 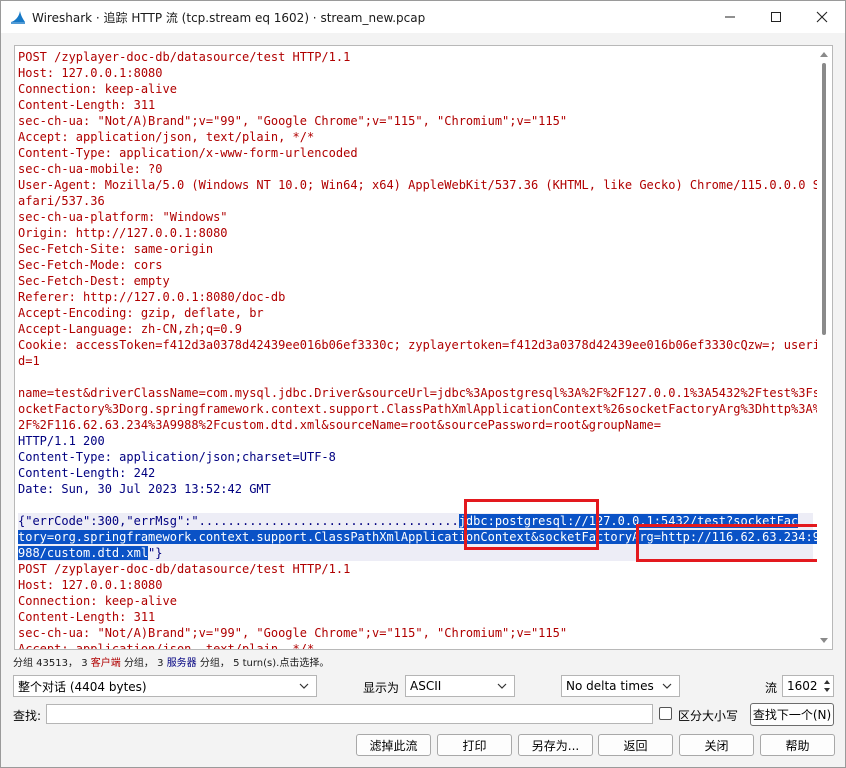 I want to click on stream-line: HTTP/1.1 200, so click(x=61, y=441).